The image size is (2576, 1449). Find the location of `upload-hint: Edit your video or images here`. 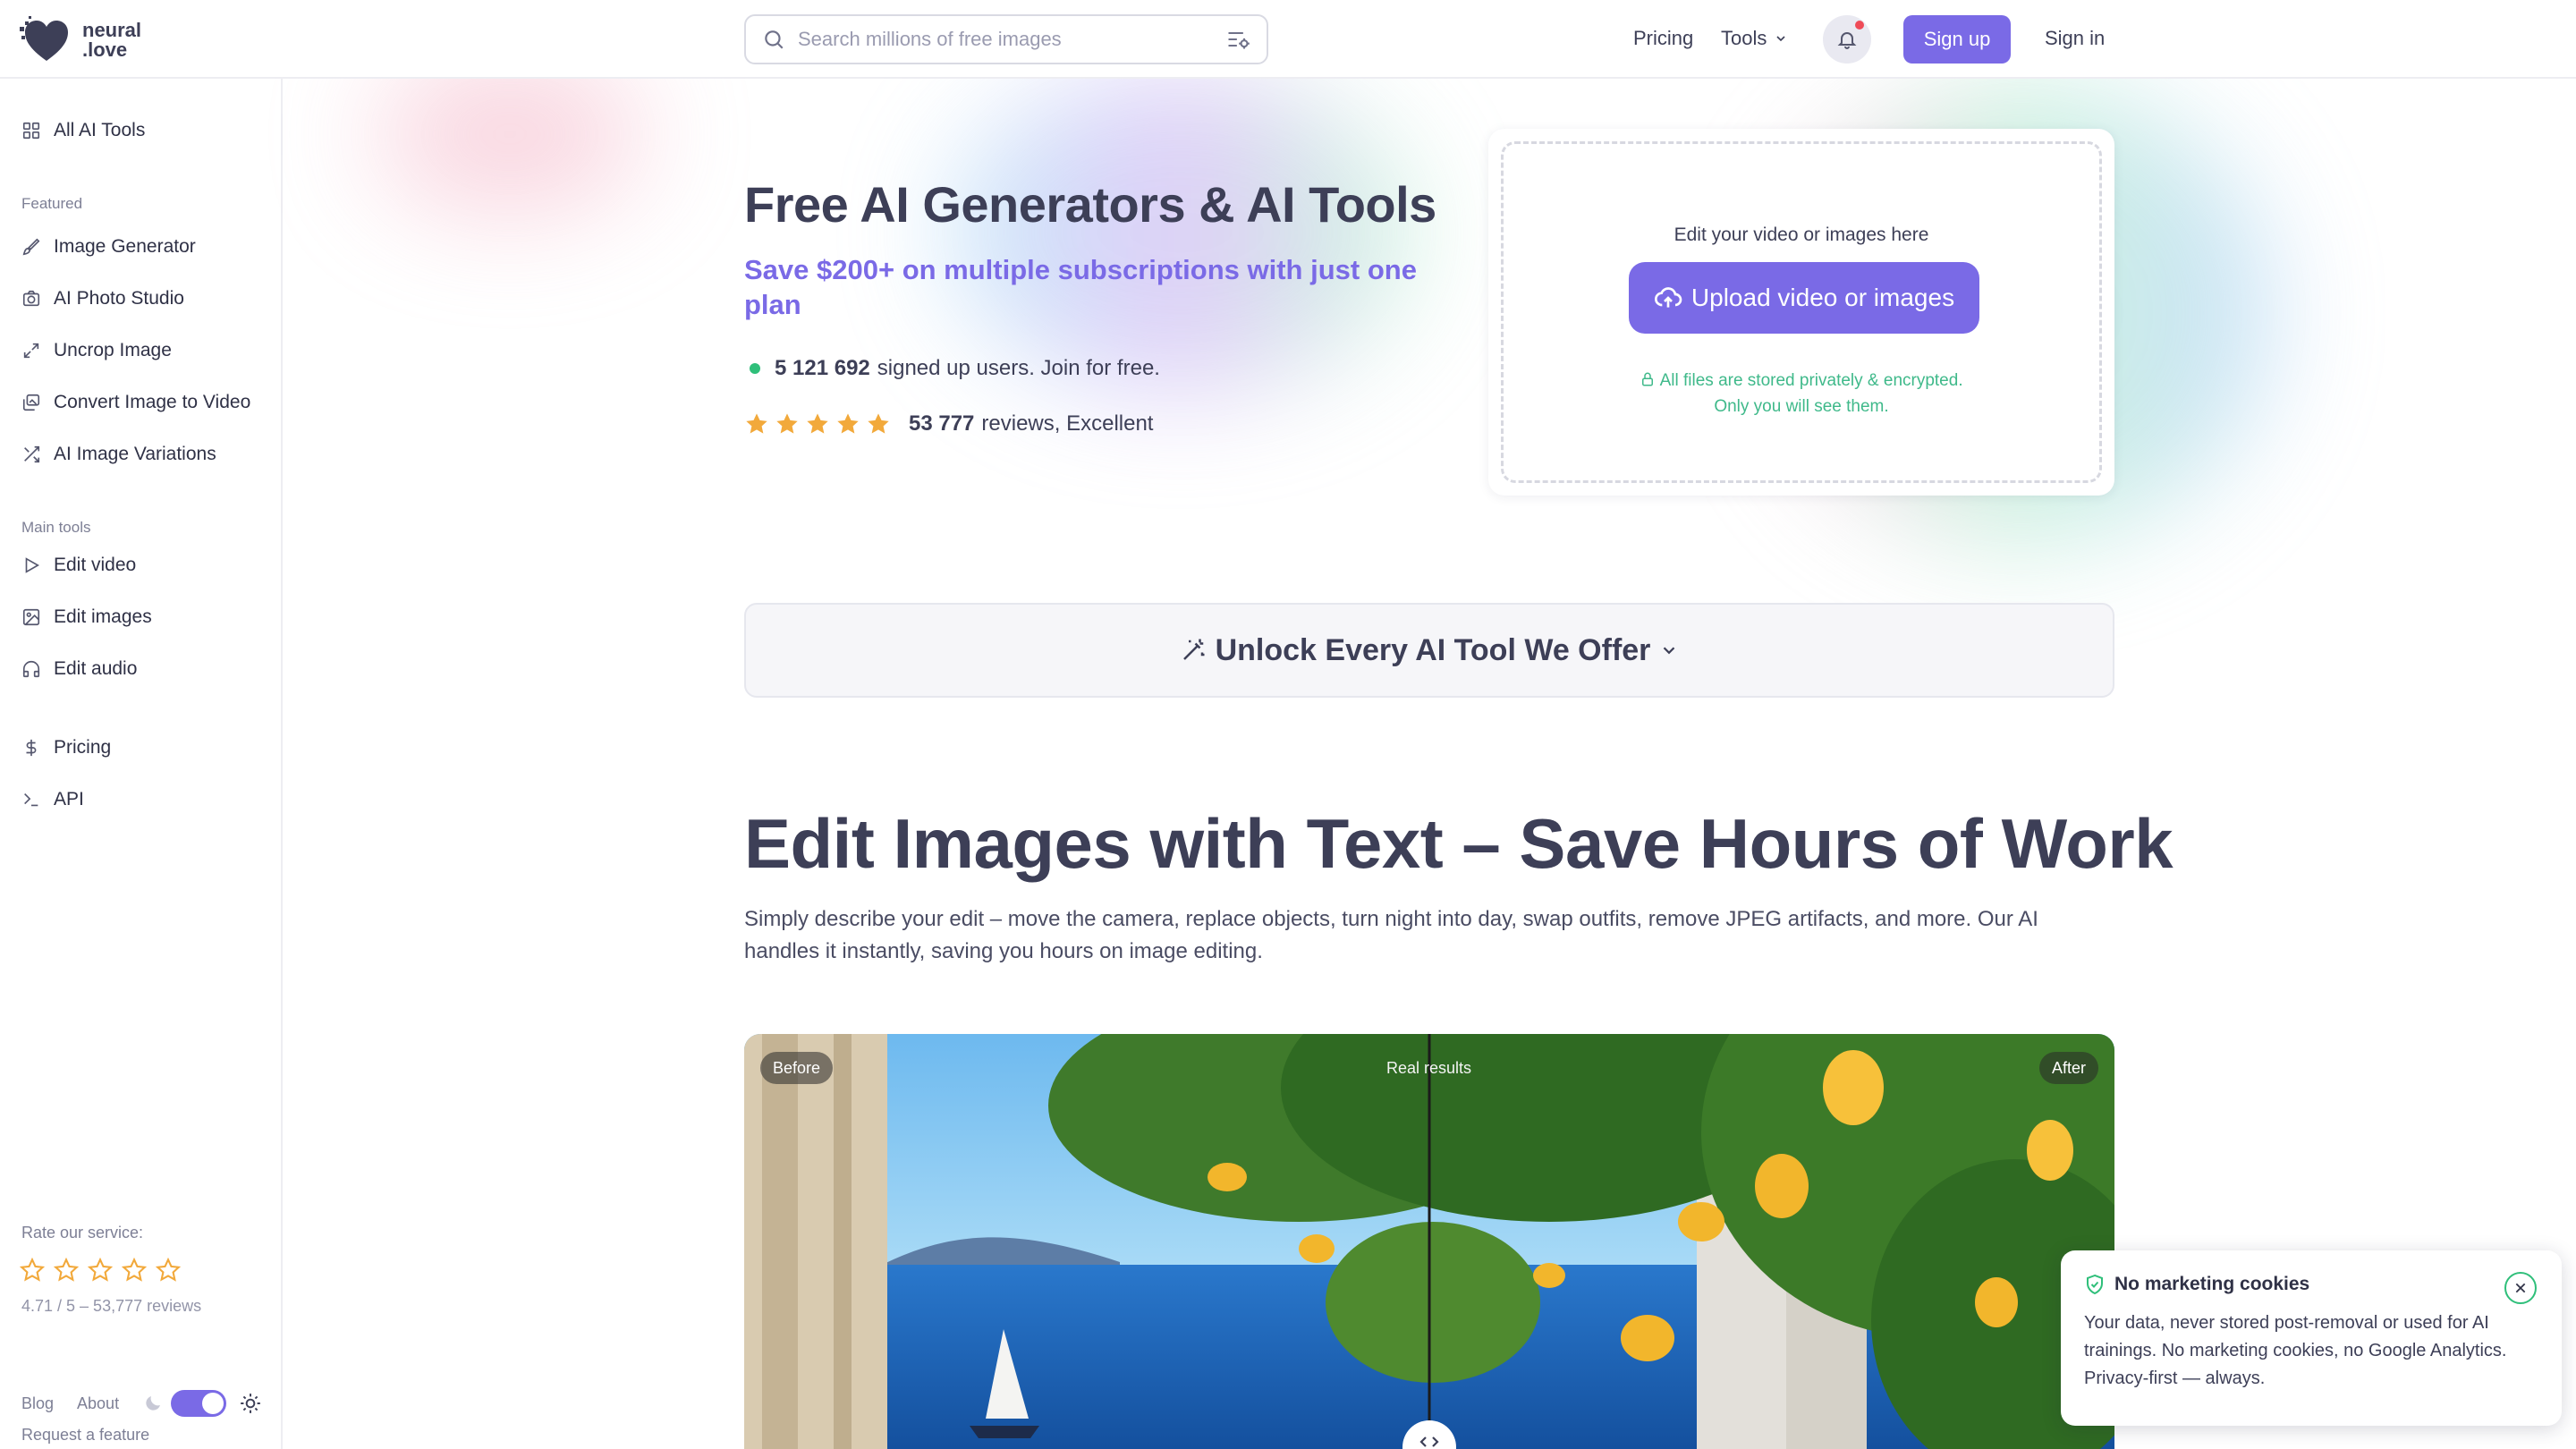

upload-hint: Edit your video or images here is located at coordinates (1801, 235).